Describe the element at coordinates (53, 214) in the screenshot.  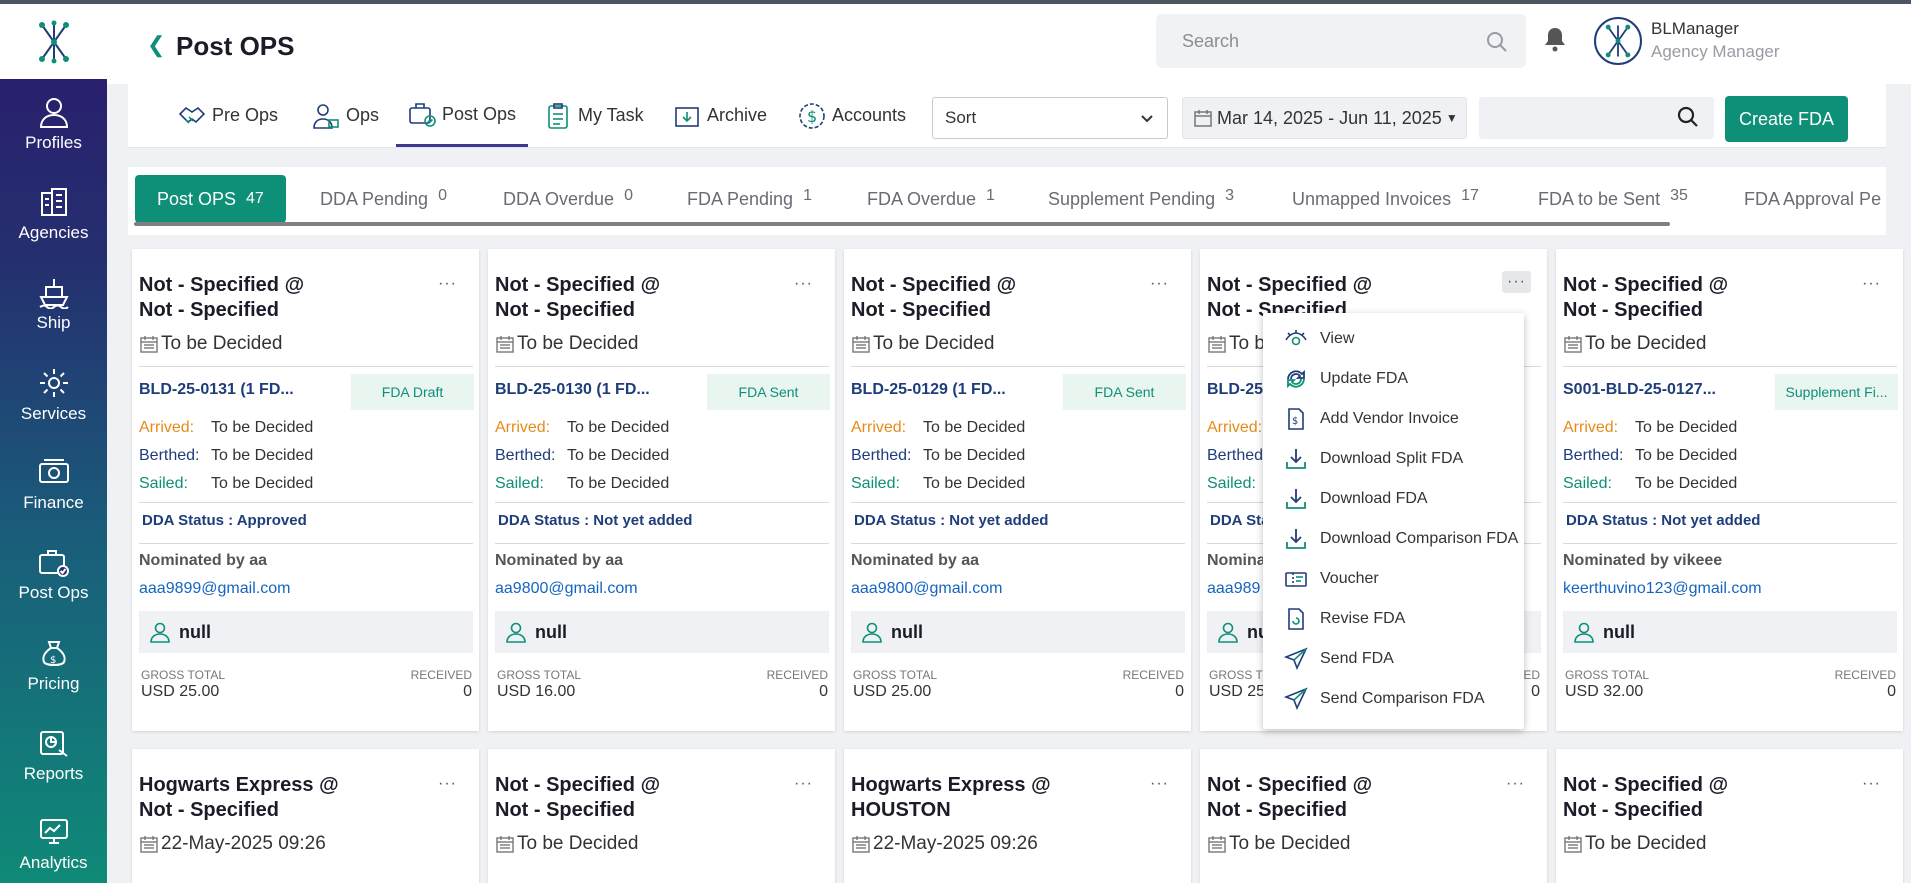
I see `sidebar-item-agencies: Agencies` at that location.